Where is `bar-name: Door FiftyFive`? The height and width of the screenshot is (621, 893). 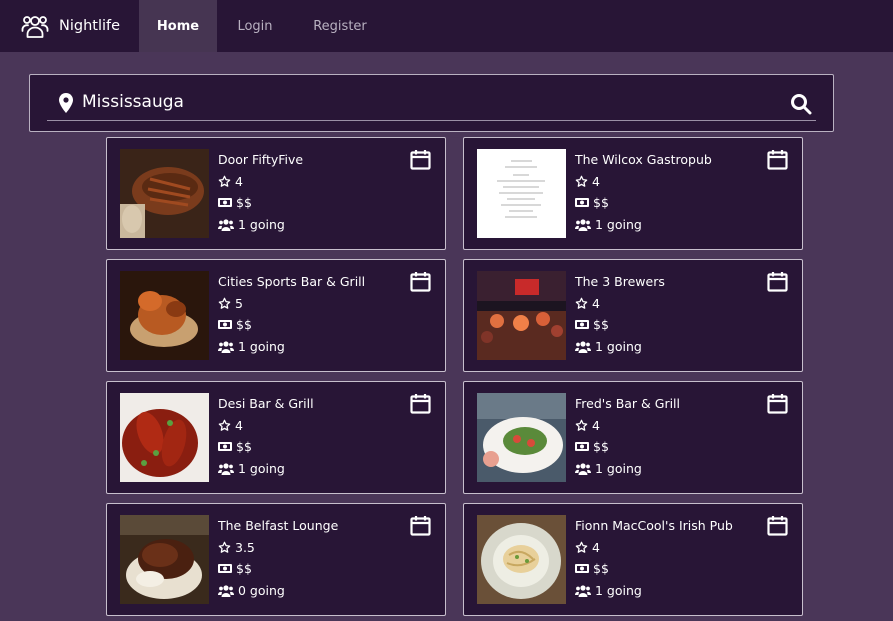 bar-name: Door FiftyFive is located at coordinates (260, 159).